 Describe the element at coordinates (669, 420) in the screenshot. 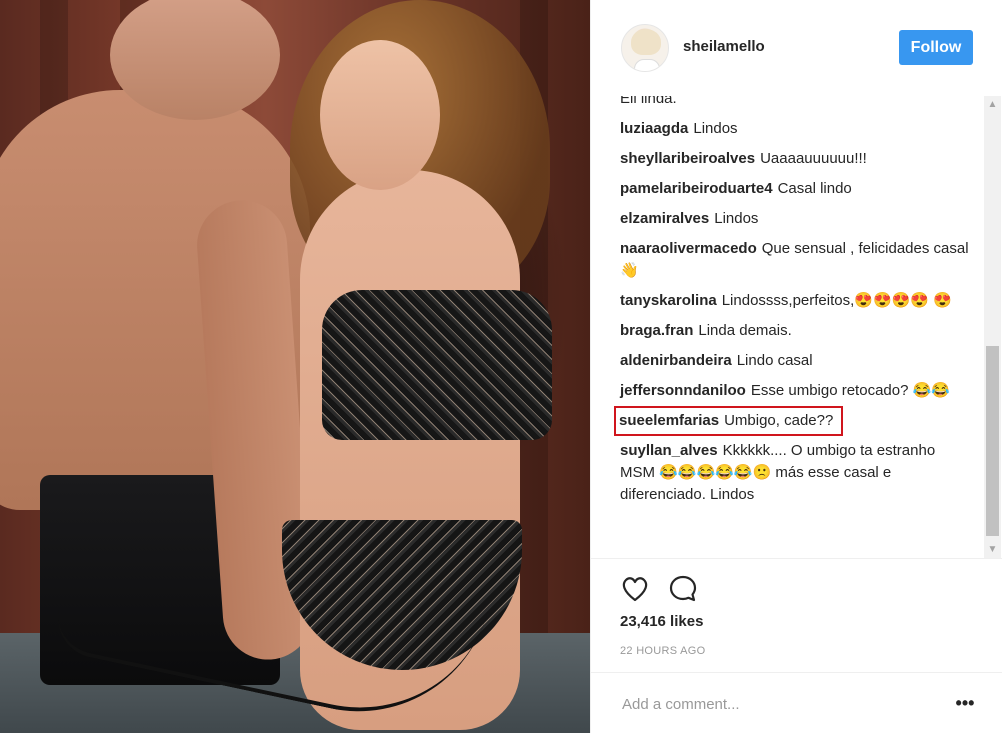

I see `comment-username-link: sueelemfarias` at that location.